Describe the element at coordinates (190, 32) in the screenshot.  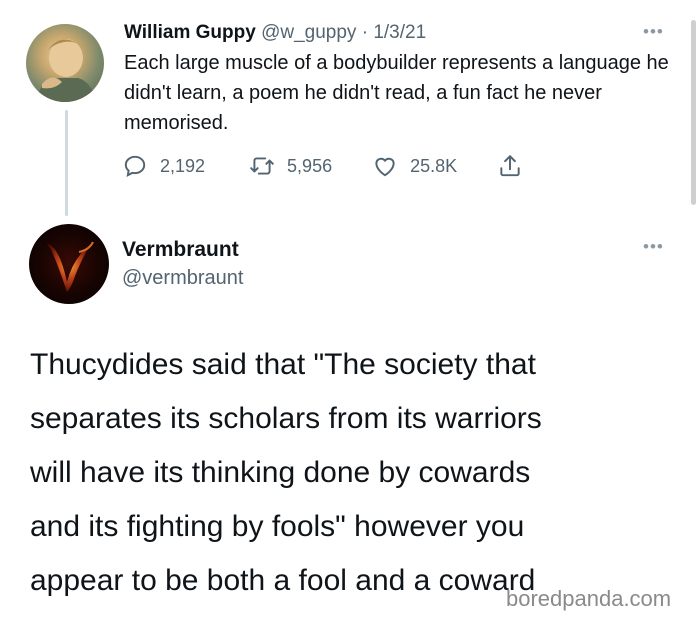
I see `tweet1-display-name: William Guppy` at that location.